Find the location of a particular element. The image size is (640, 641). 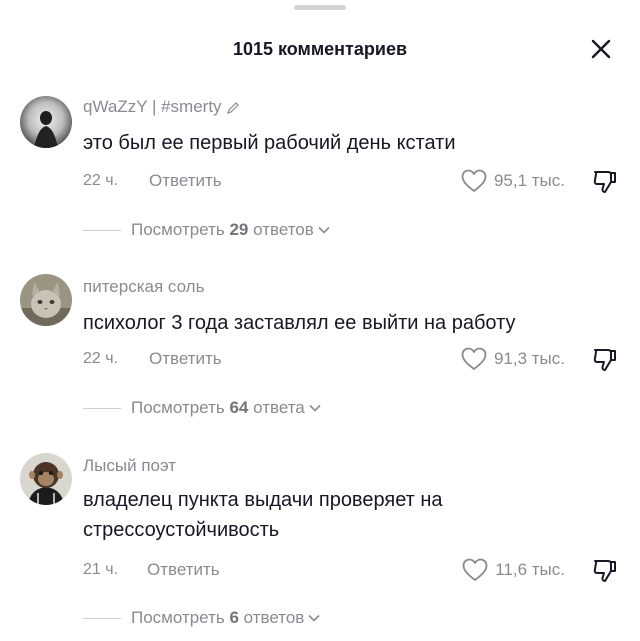

like-button: 91,3 тыс. is located at coordinates (512, 359).